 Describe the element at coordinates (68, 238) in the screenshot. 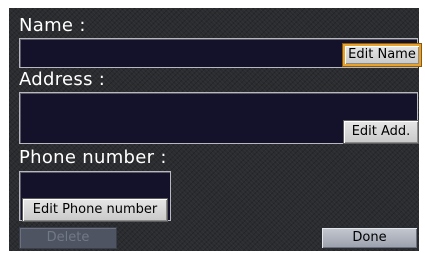

I see `delete-button: Delete` at that location.